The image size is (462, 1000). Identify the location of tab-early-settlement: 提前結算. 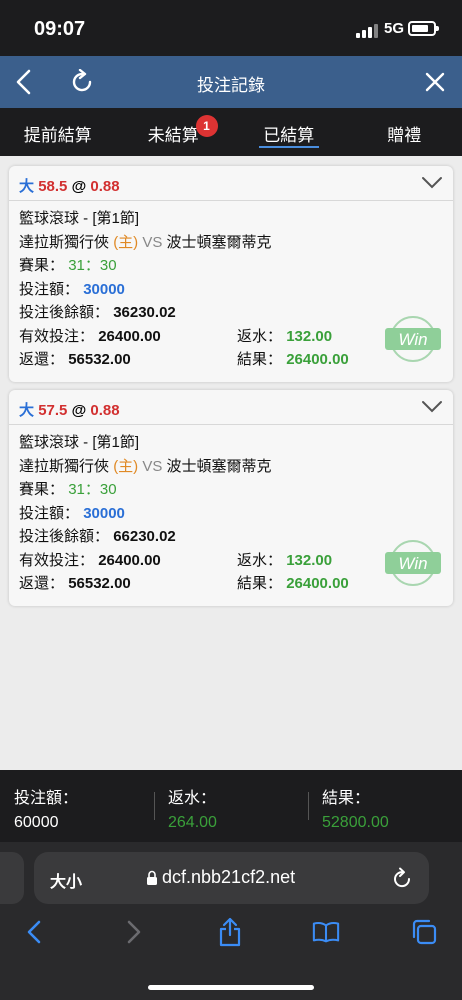
(58, 132).